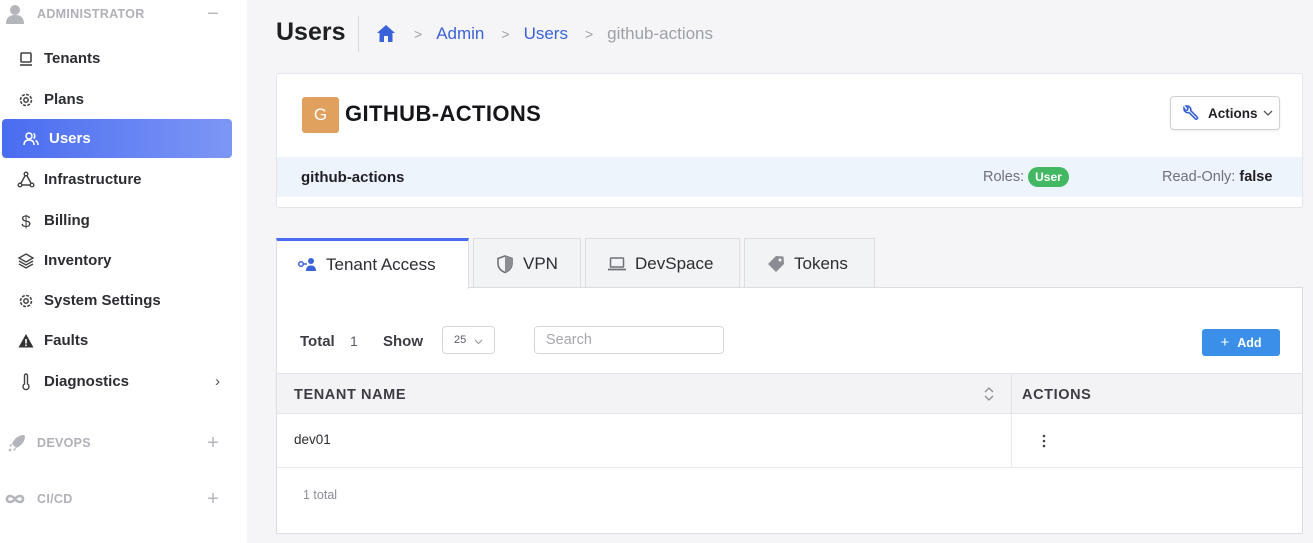 The image size is (1313, 543). Describe the element at coordinates (350, 395) in the screenshot. I see `column-header-tenant-name: TENANT NAME` at that location.